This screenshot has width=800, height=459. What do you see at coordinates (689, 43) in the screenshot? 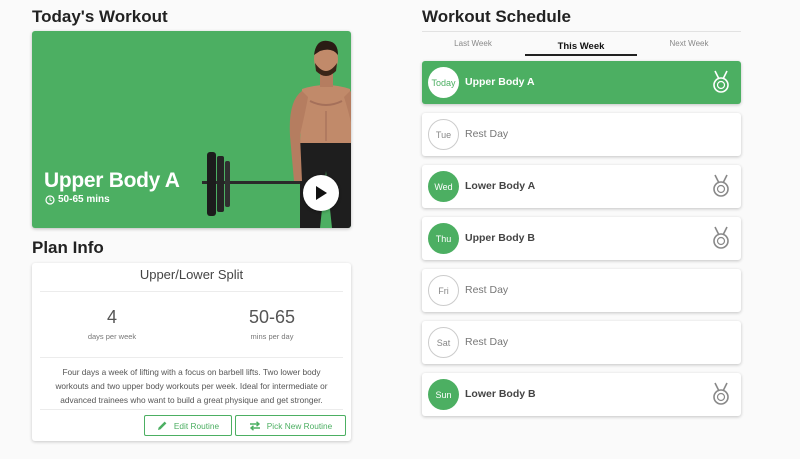
I see `tab-next-week: Next Week` at bounding box center [689, 43].